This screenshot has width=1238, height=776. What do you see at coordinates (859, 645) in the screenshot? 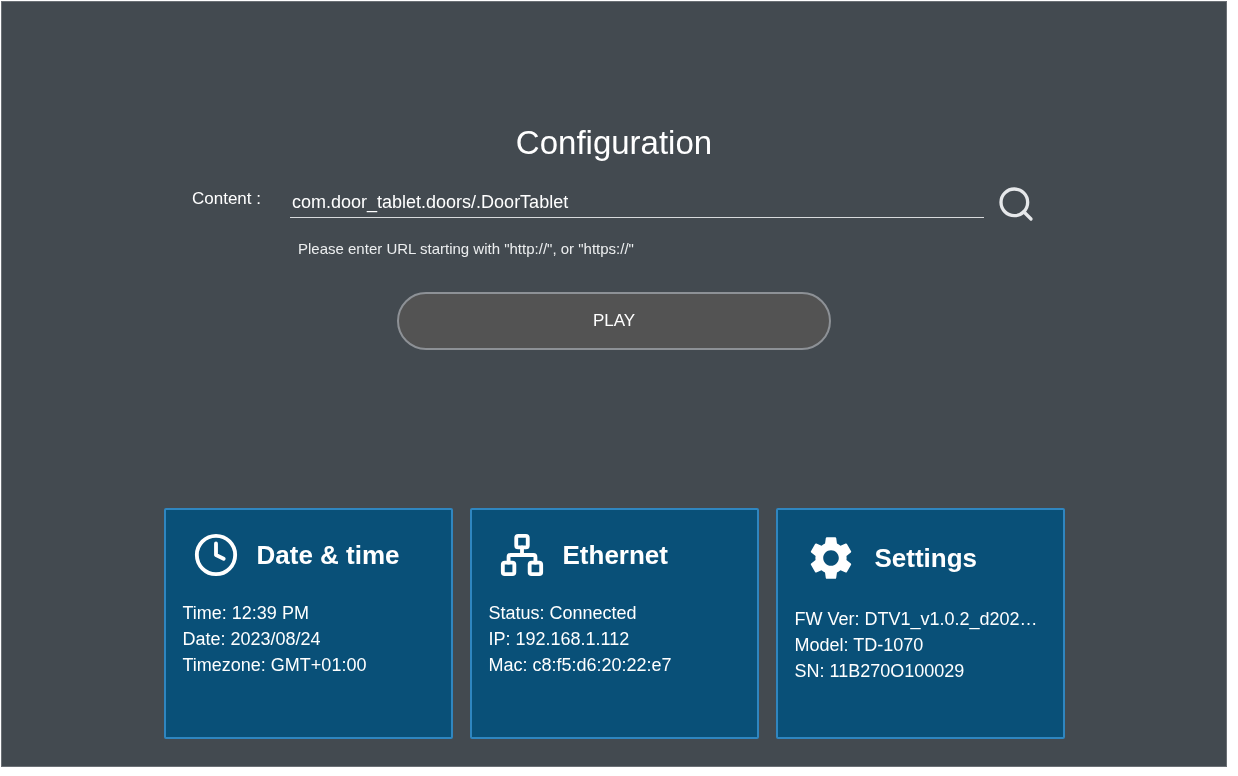
I see `info-line: Model: TD-1070` at bounding box center [859, 645].